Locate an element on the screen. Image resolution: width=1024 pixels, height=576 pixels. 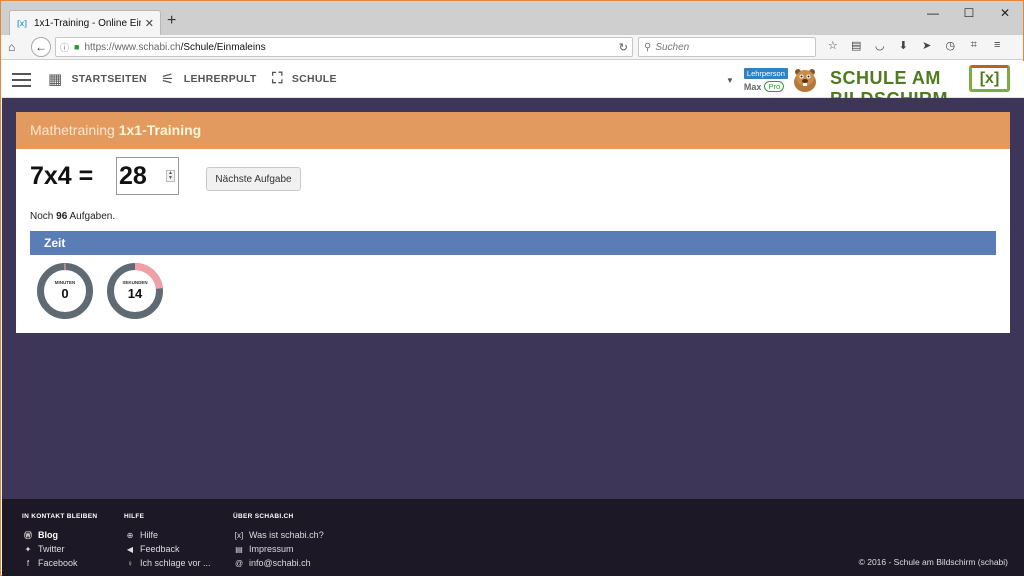
chevron-down-icon: ▼ is located at coordinates (730, 80).